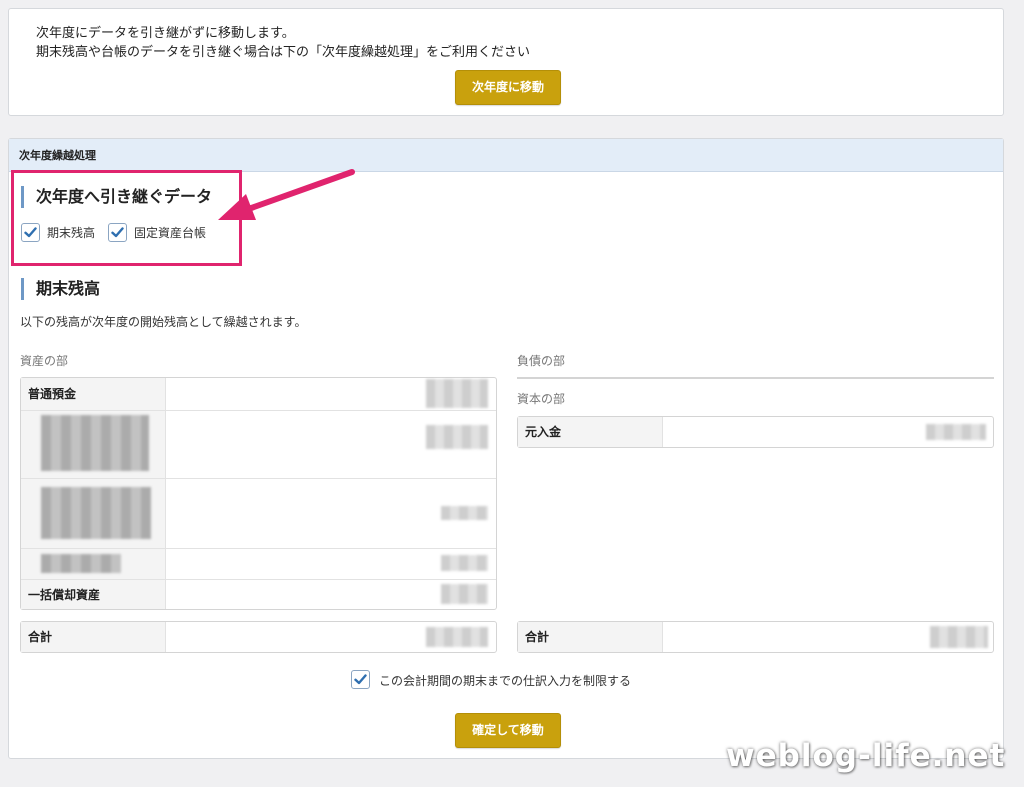  Describe the element at coordinates (44, 361) in the screenshot. I see `assets-heading: 資産の部` at that location.